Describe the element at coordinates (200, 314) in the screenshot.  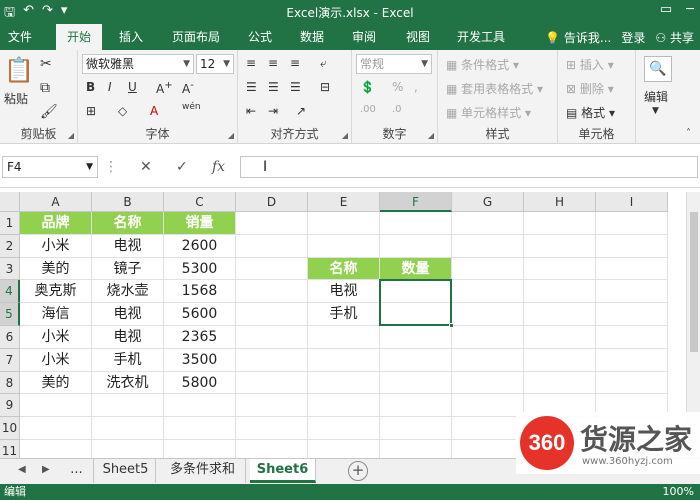
I see `table1-data-cell: 5600` at that location.